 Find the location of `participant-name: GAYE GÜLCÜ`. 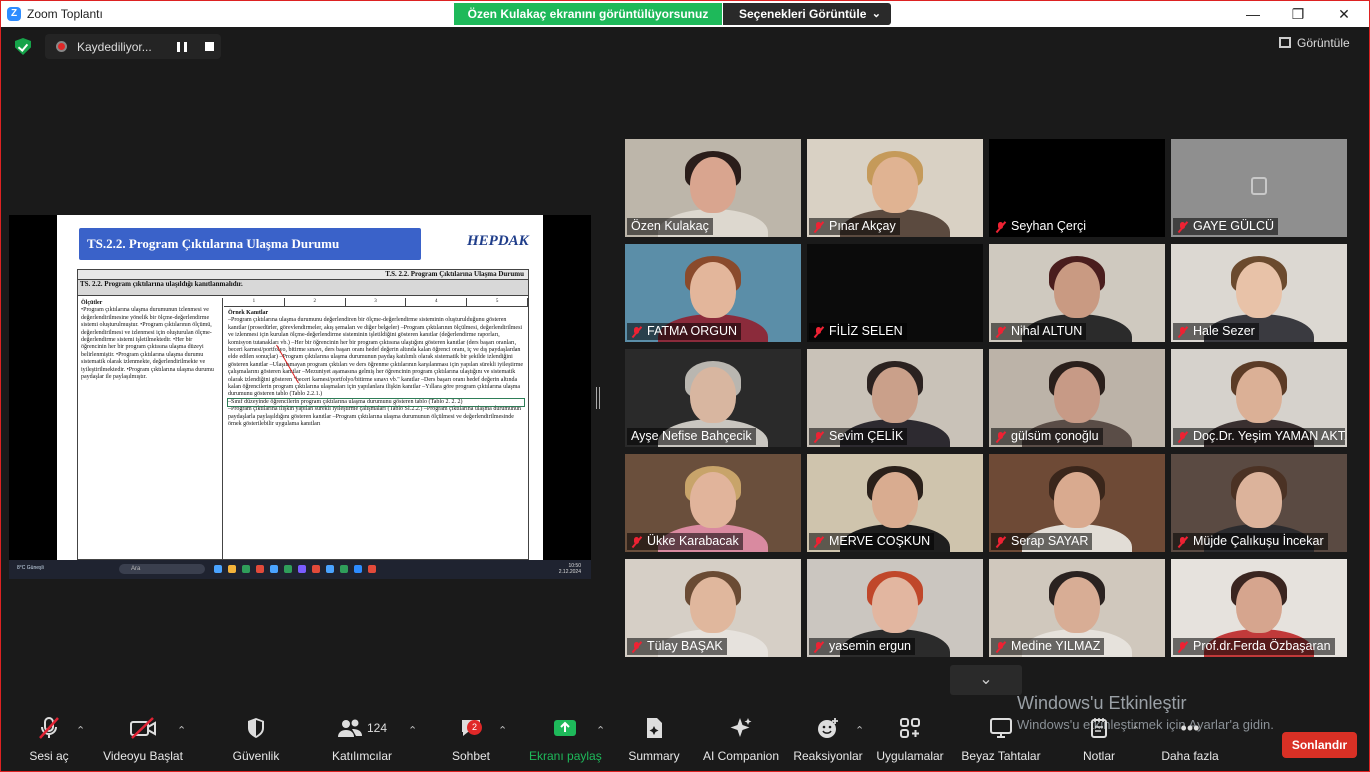

participant-name: GAYE GÜLCÜ is located at coordinates (1234, 226).